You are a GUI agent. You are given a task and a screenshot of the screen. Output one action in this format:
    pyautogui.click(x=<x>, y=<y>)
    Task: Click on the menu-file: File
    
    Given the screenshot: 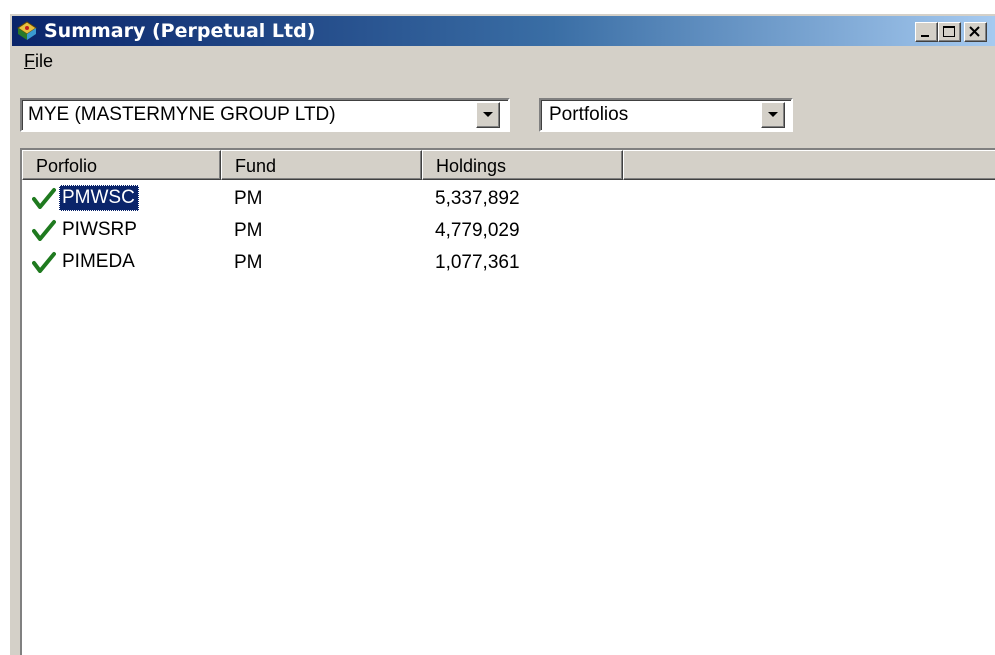 What is the action you would take?
    pyautogui.click(x=38, y=61)
    